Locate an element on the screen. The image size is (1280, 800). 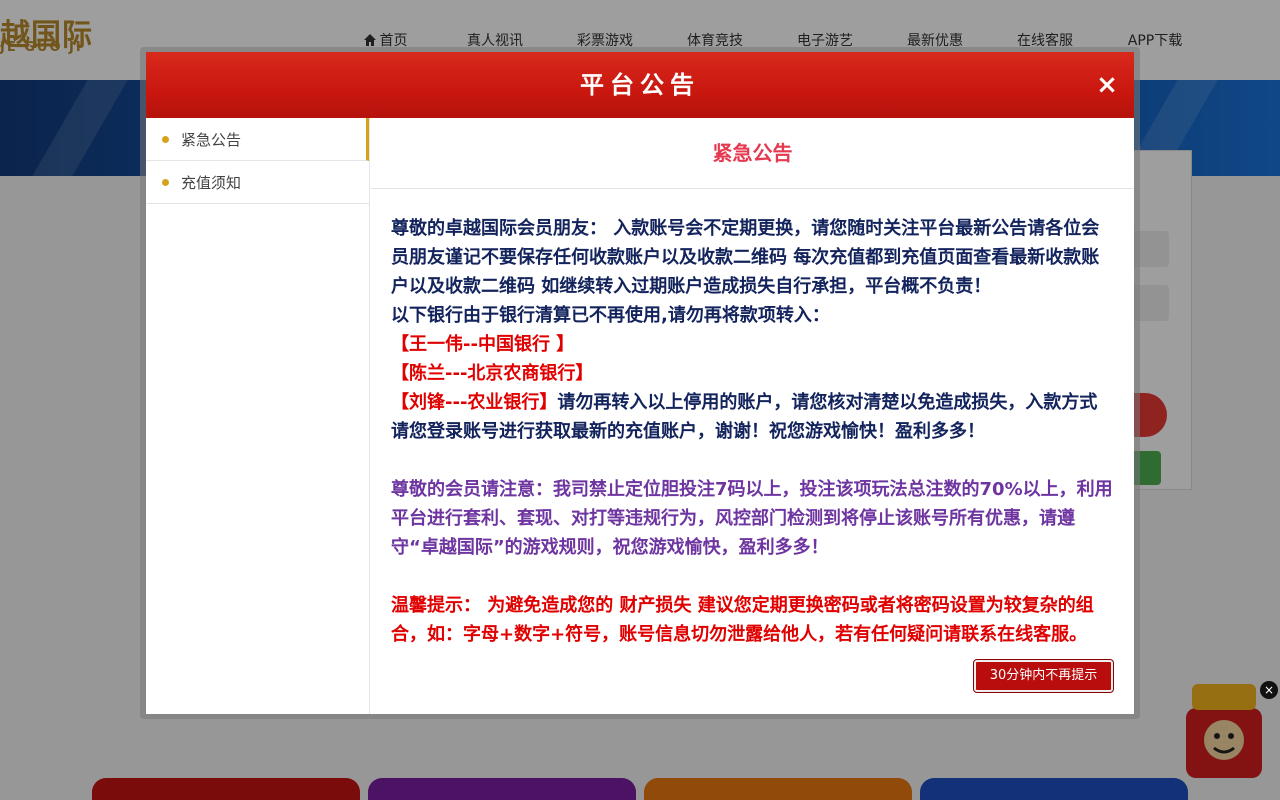
modal-title: 平台公告 is located at coordinates (640, 85).